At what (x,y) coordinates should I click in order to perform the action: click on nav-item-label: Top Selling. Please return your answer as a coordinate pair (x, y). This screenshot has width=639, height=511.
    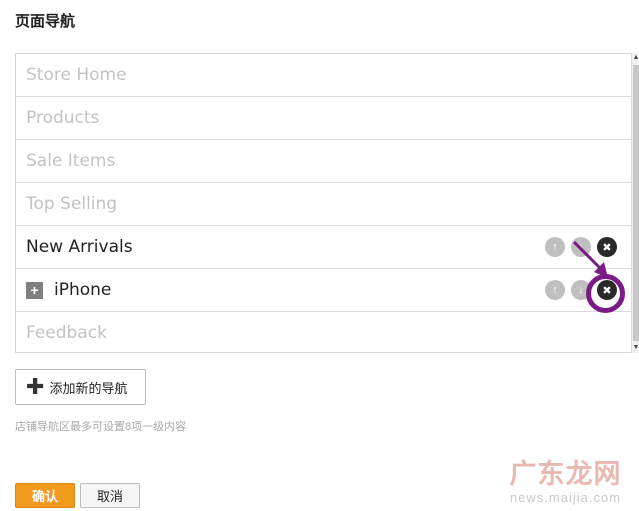
    Looking at the image, I should click on (72, 204).